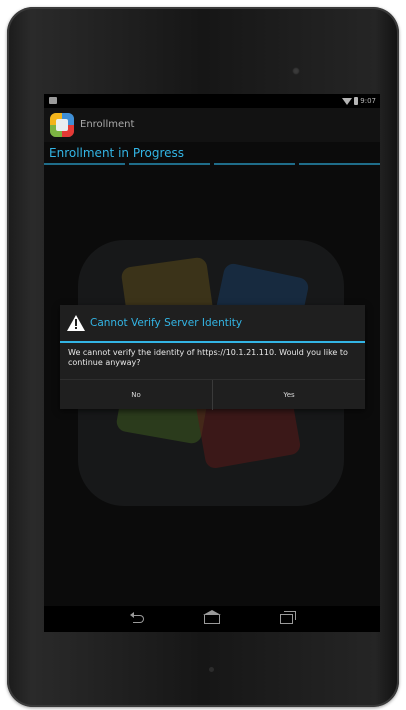  I want to click on dialog-button-bar: No Yes, so click(212, 394).